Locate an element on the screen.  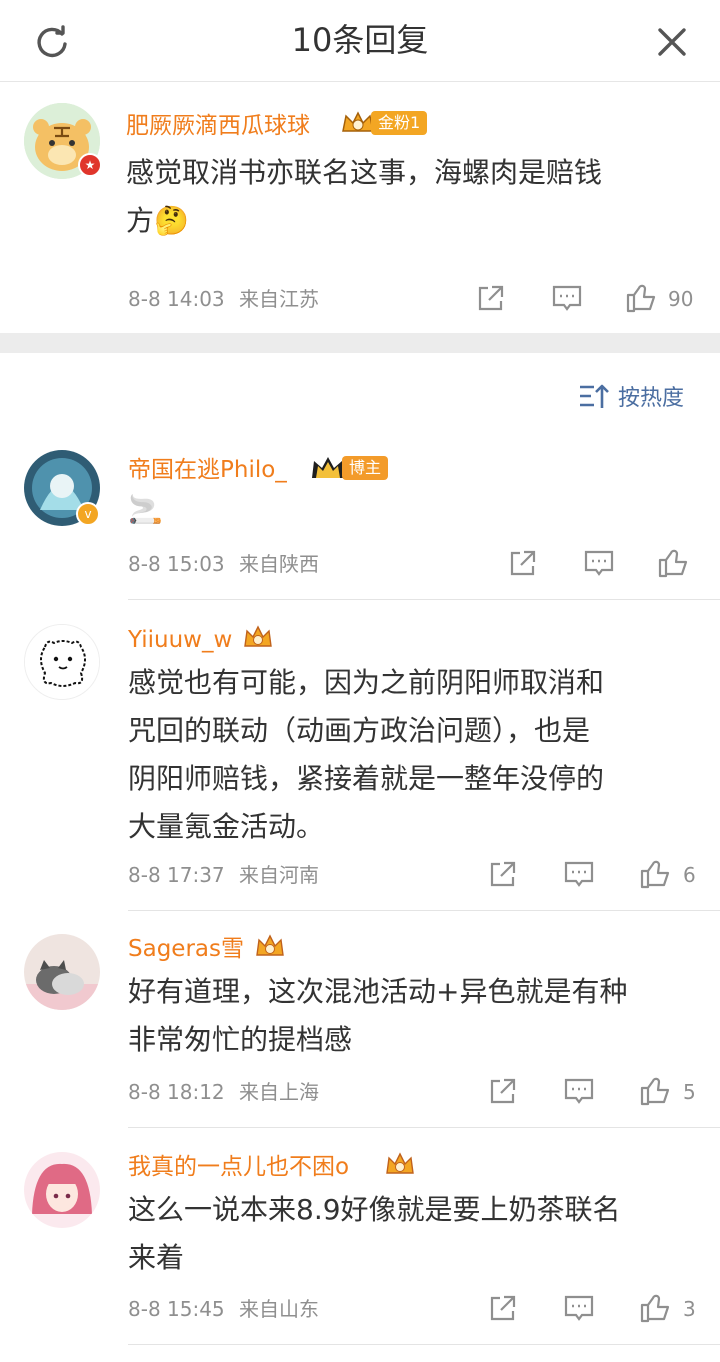
bear-doodle-avatar-icon is located at coordinates (62, 662).